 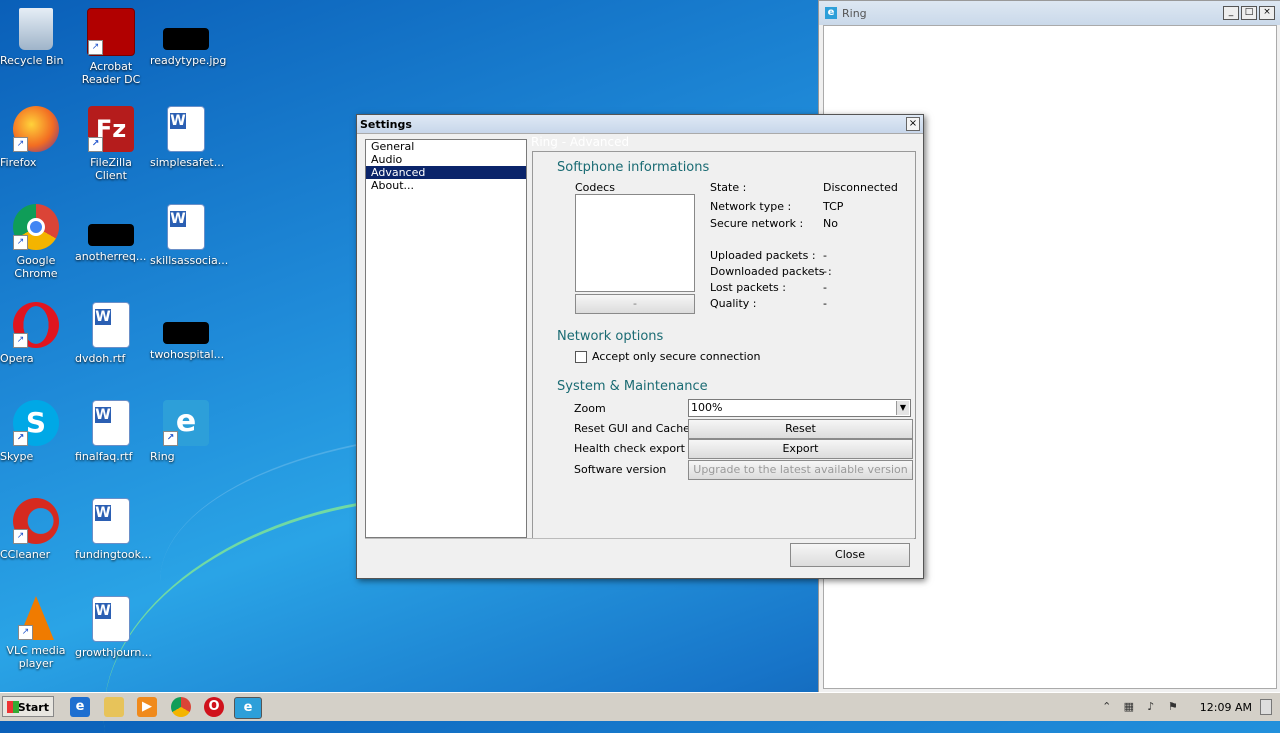 I want to click on software-version-label: Software version, so click(x=620, y=469).